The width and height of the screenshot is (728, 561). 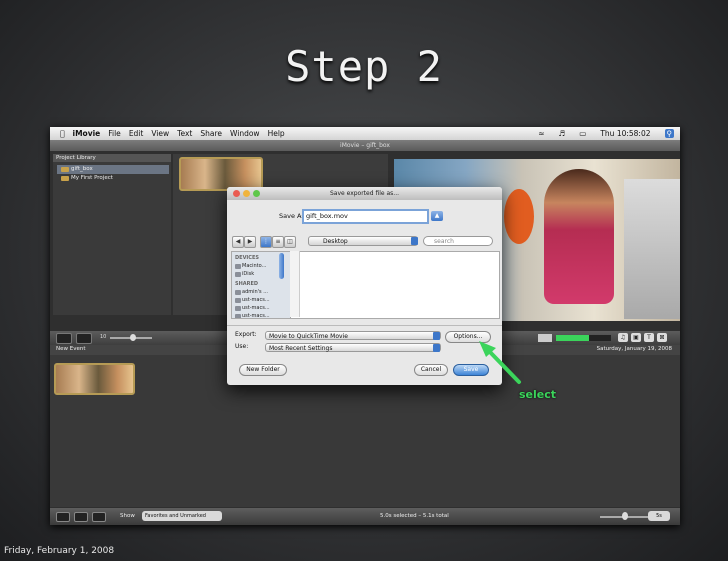 I want to click on annotation-arrow, so click(x=500, y=362).